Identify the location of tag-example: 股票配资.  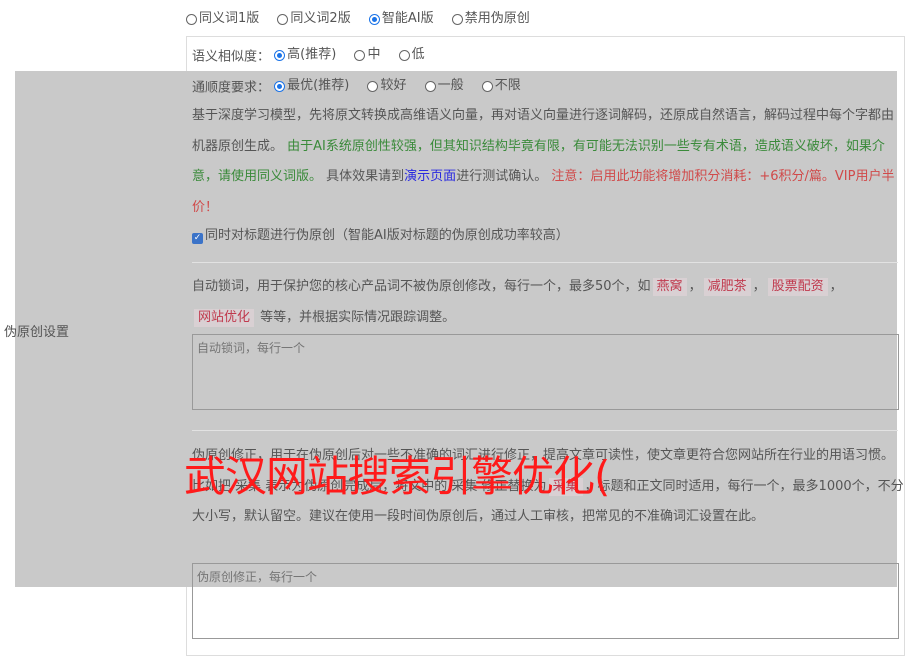
(797, 287).